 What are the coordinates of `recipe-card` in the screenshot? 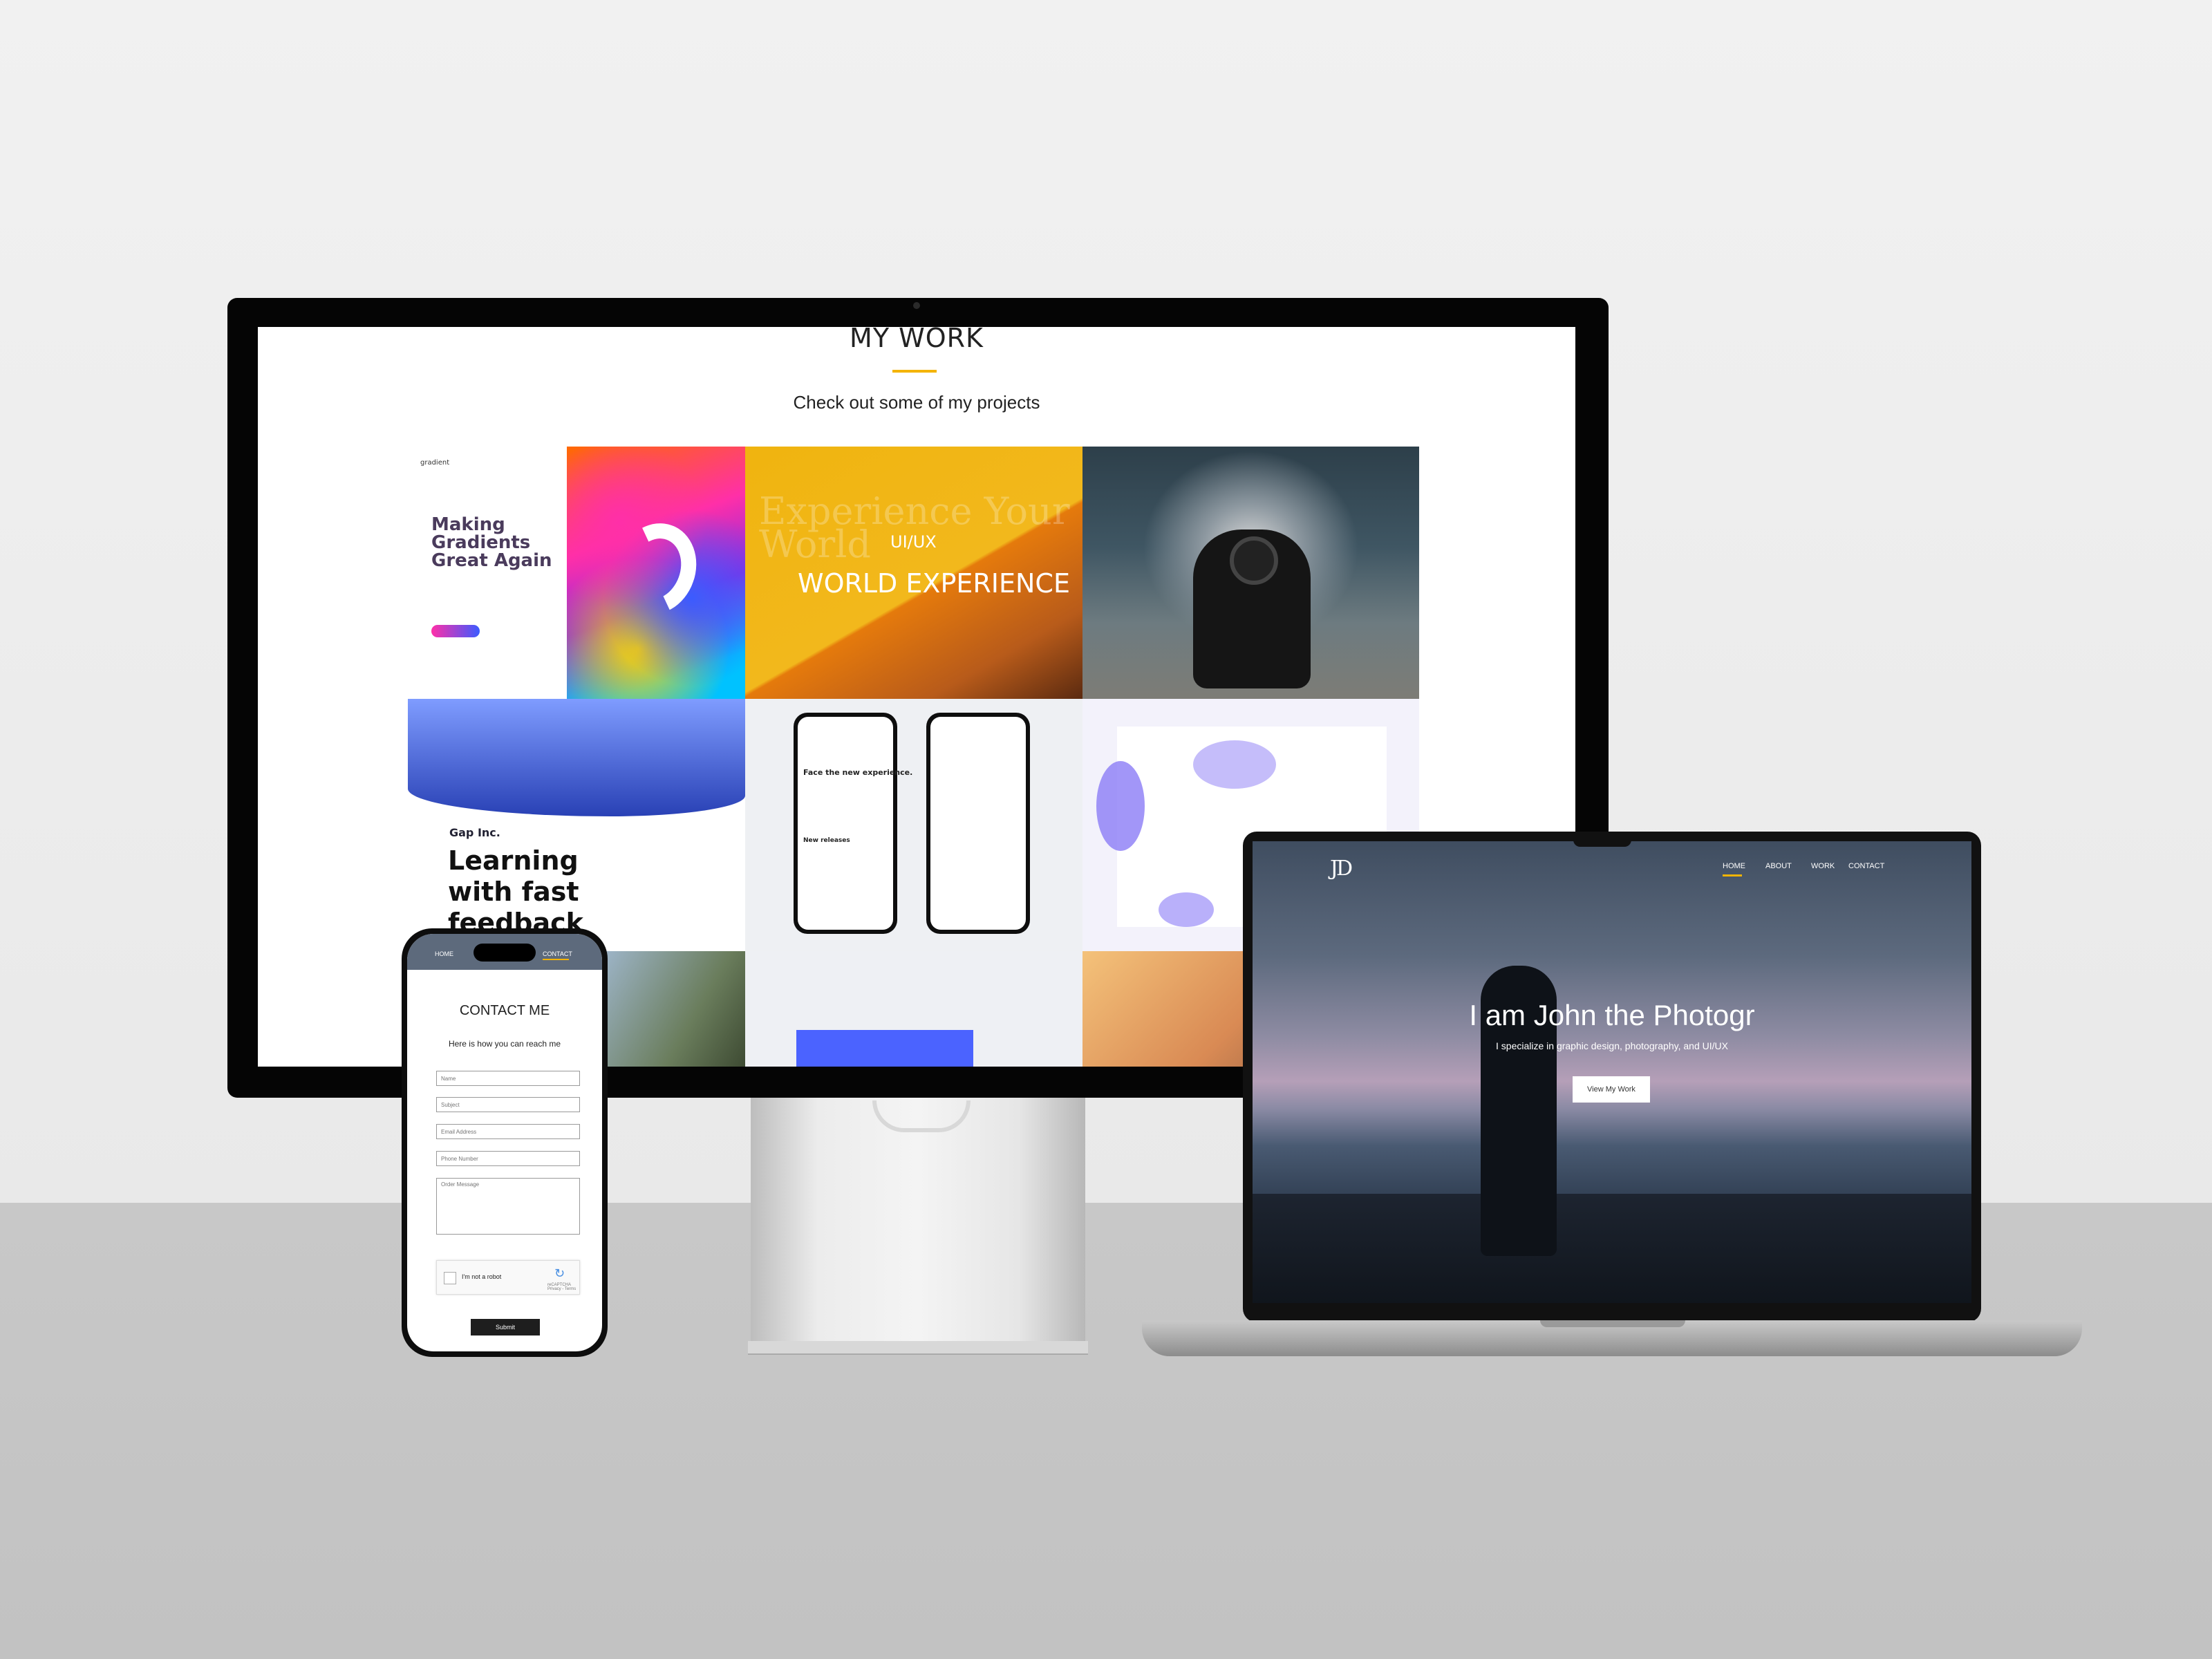 It's located at (885, 1049).